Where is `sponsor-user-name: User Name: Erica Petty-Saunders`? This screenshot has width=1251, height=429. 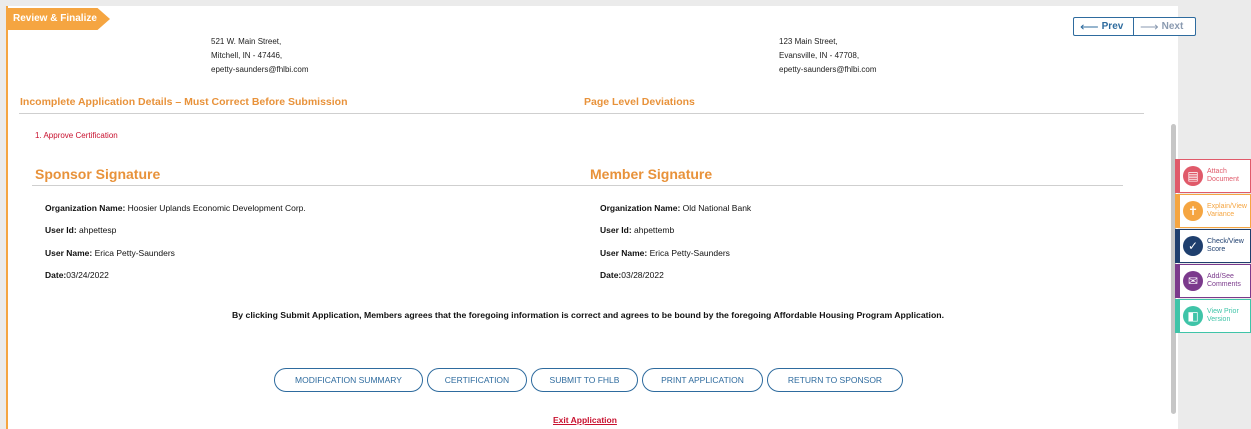 sponsor-user-name: User Name: Erica Petty-Saunders is located at coordinates (110, 253).